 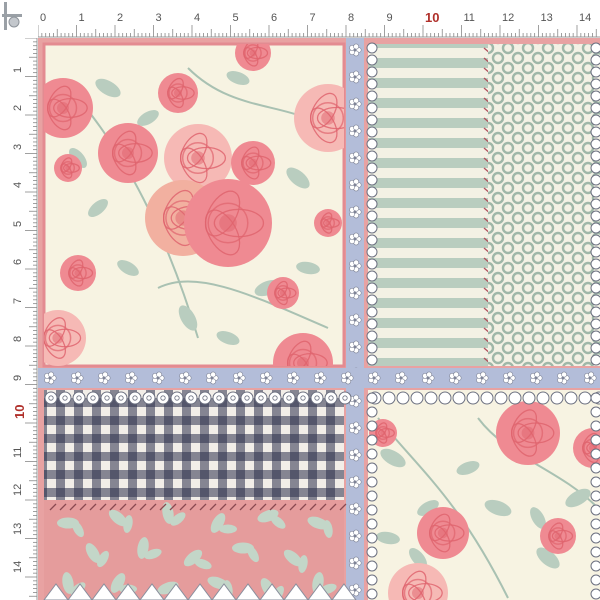 What do you see at coordinates (389, 18) in the screenshot?
I see `top-ruler-label: 9` at bounding box center [389, 18].